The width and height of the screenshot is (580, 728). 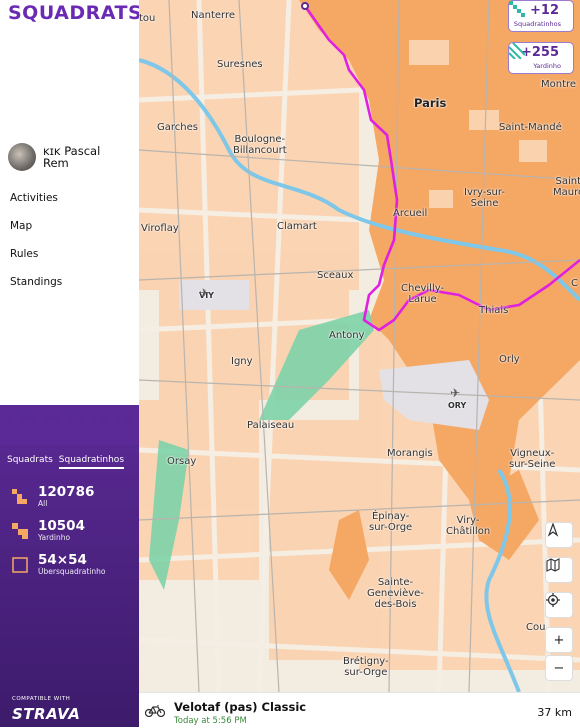 What do you see at coordinates (530, 127) in the screenshot?
I see `place-saint-mande: Saint-Mandé` at bounding box center [530, 127].